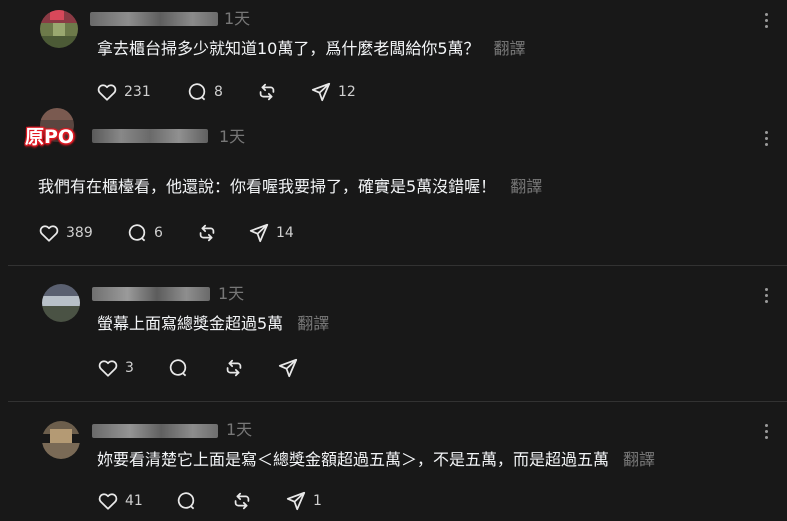 Image resolution: width=787 pixels, height=521 pixels. What do you see at coordinates (285, 233) in the screenshot?
I see `share-count: 14` at bounding box center [285, 233].